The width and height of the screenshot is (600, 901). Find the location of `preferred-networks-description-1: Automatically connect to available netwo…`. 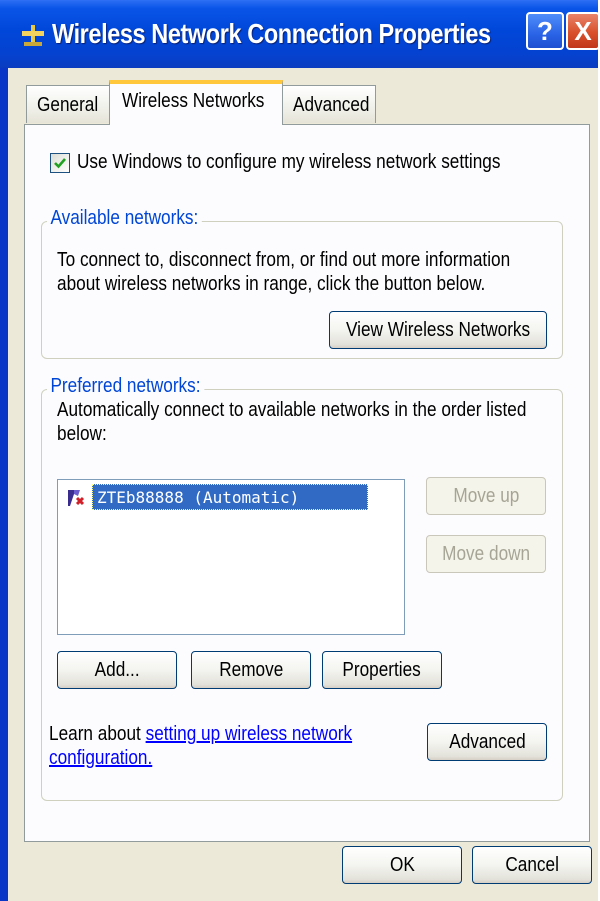

preferred-networks-description-1: Automatically connect to available netwo… is located at coordinates (292, 410).